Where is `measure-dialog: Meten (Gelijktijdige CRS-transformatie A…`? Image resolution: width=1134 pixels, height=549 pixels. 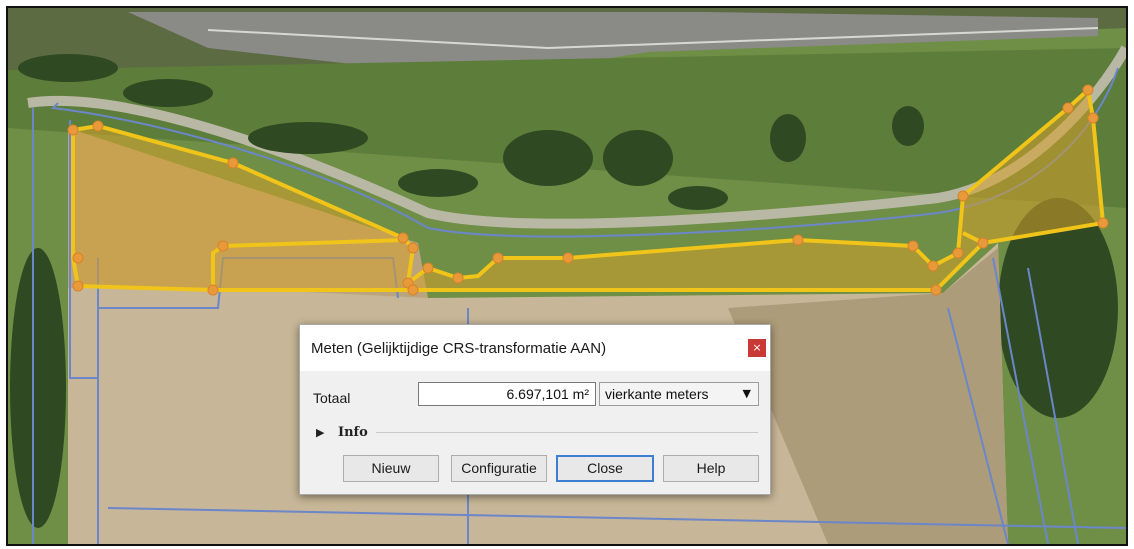
measure-dialog: Meten (Gelijktijdige CRS-transformatie A… is located at coordinates (535, 409).